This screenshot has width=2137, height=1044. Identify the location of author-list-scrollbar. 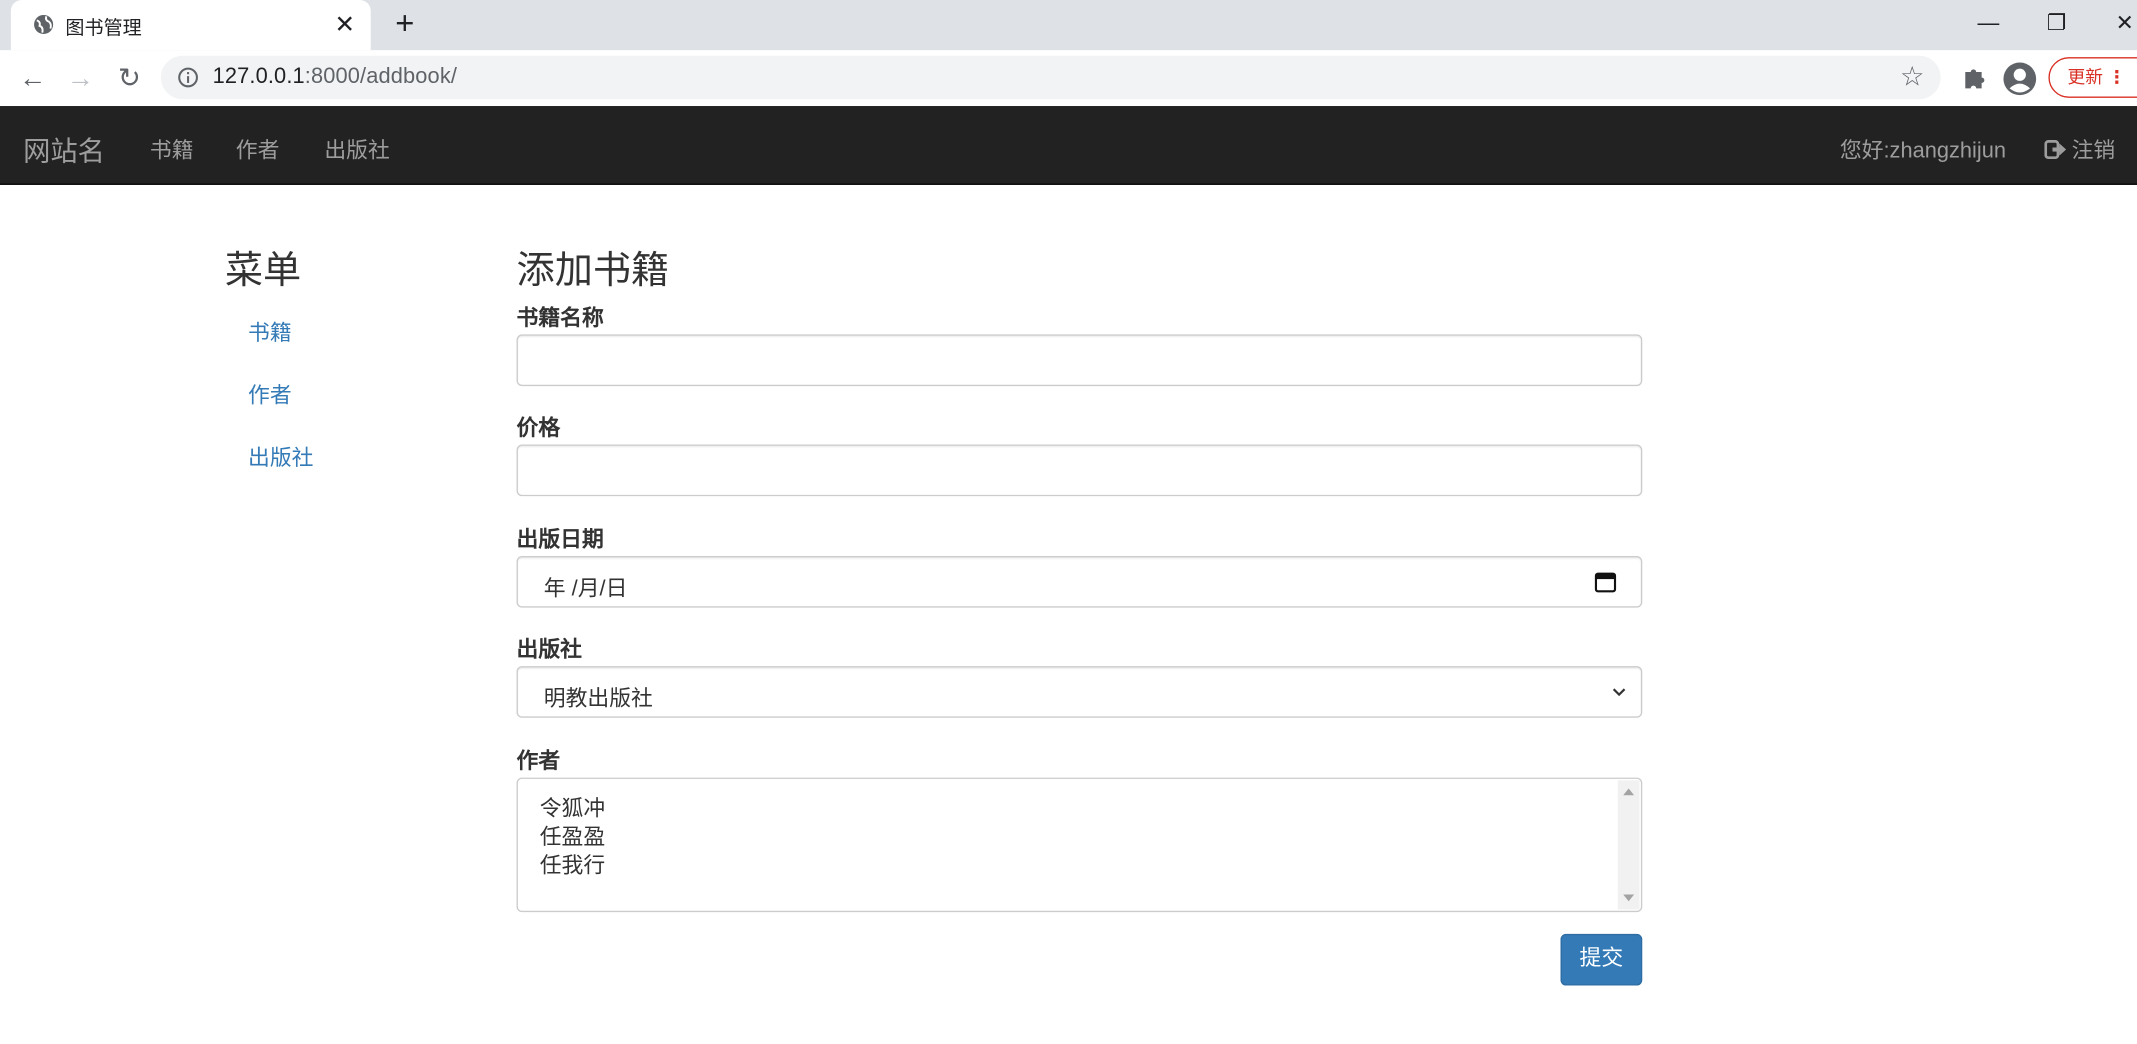
(1628, 845).